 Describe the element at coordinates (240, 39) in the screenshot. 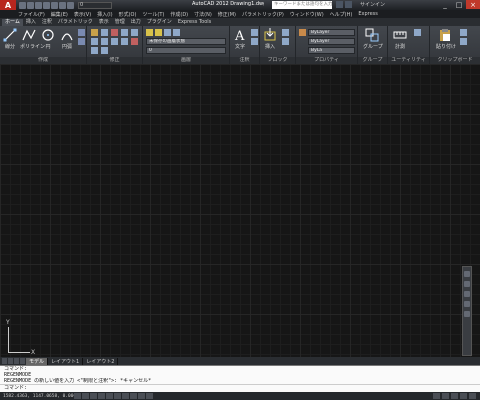

I see `text-tool: A 文字` at that location.